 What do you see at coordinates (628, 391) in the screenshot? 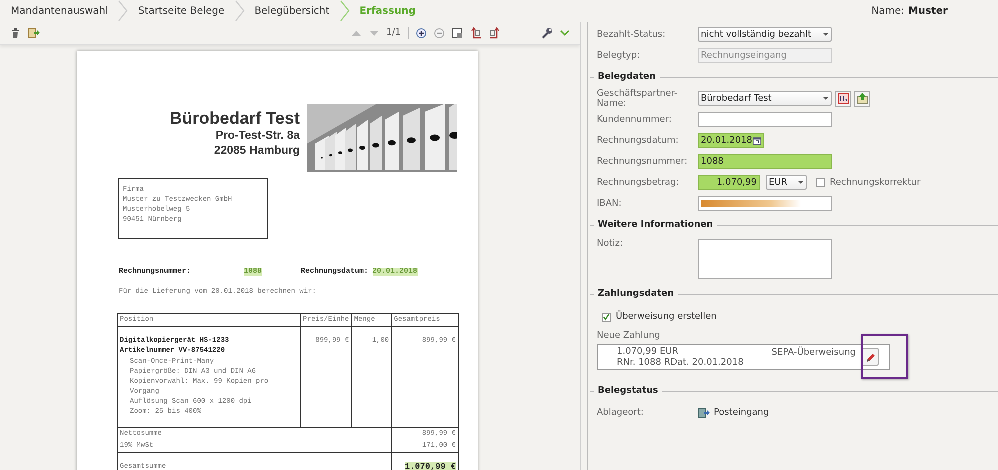
I see `section-title: Belegstatus` at bounding box center [628, 391].